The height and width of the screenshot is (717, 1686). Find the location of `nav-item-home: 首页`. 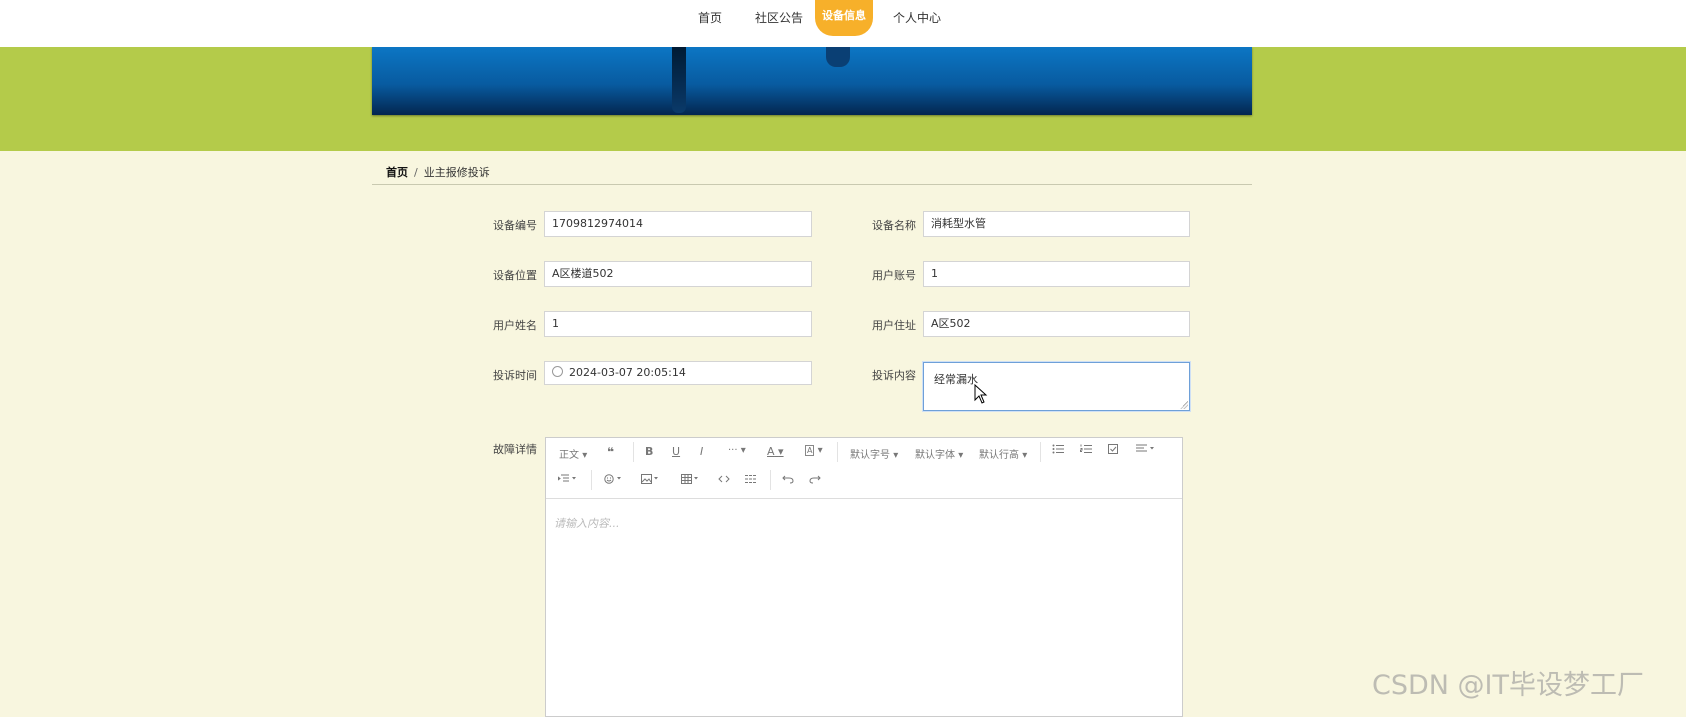

nav-item-home: 首页 is located at coordinates (710, 17).